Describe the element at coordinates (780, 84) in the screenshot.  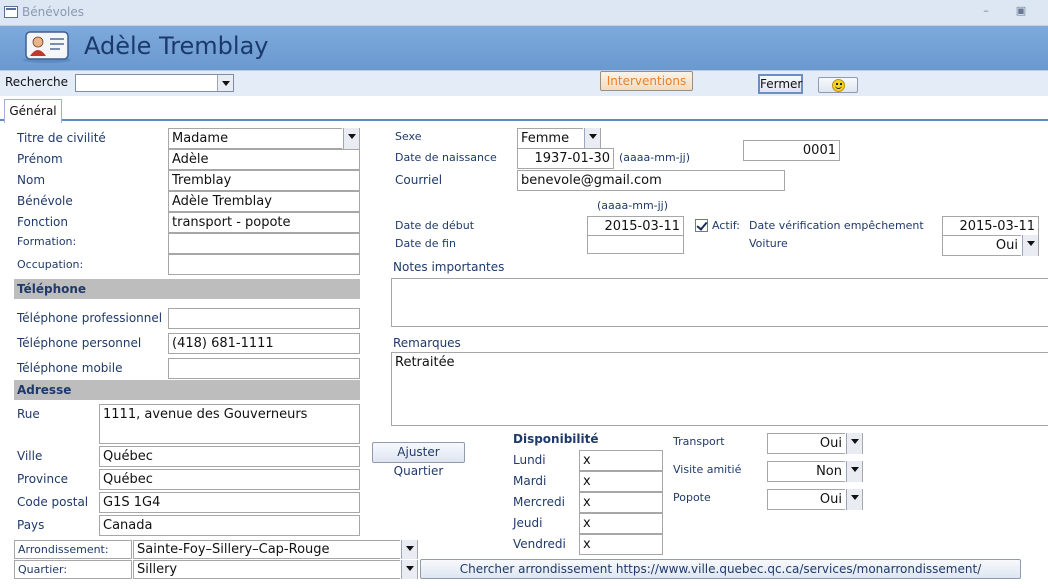
I see `close-button: Fermer` at that location.